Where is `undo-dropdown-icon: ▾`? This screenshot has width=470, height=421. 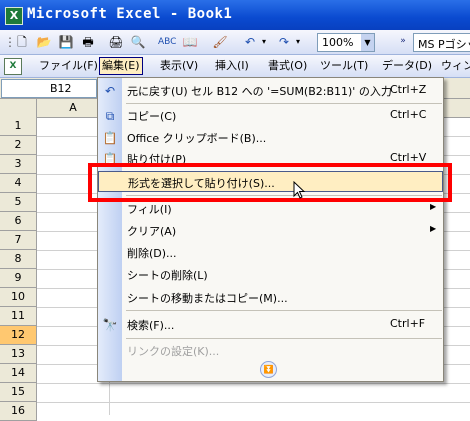
undo-dropdown-icon: ▾ is located at coordinates (264, 42).